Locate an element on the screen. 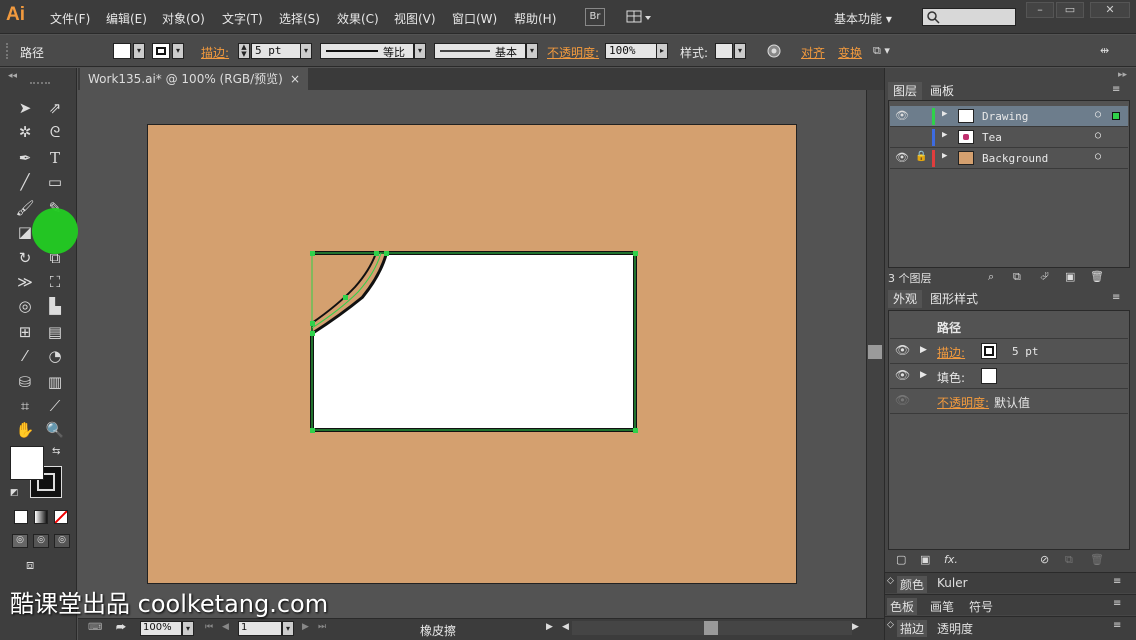 The image size is (1136, 640). shape-builder-tool: ◎ is located at coordinates (25, 306).